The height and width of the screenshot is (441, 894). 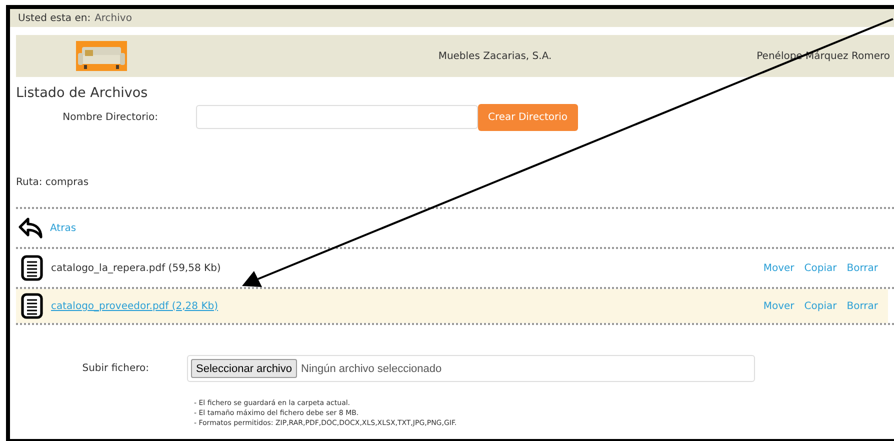 What do you see at coordinates (471, 368) in the screenshot?
I see `file-upload-field: Seleccionar archivo Ningún archivo seleccionado` at bounding box center [471, 368].